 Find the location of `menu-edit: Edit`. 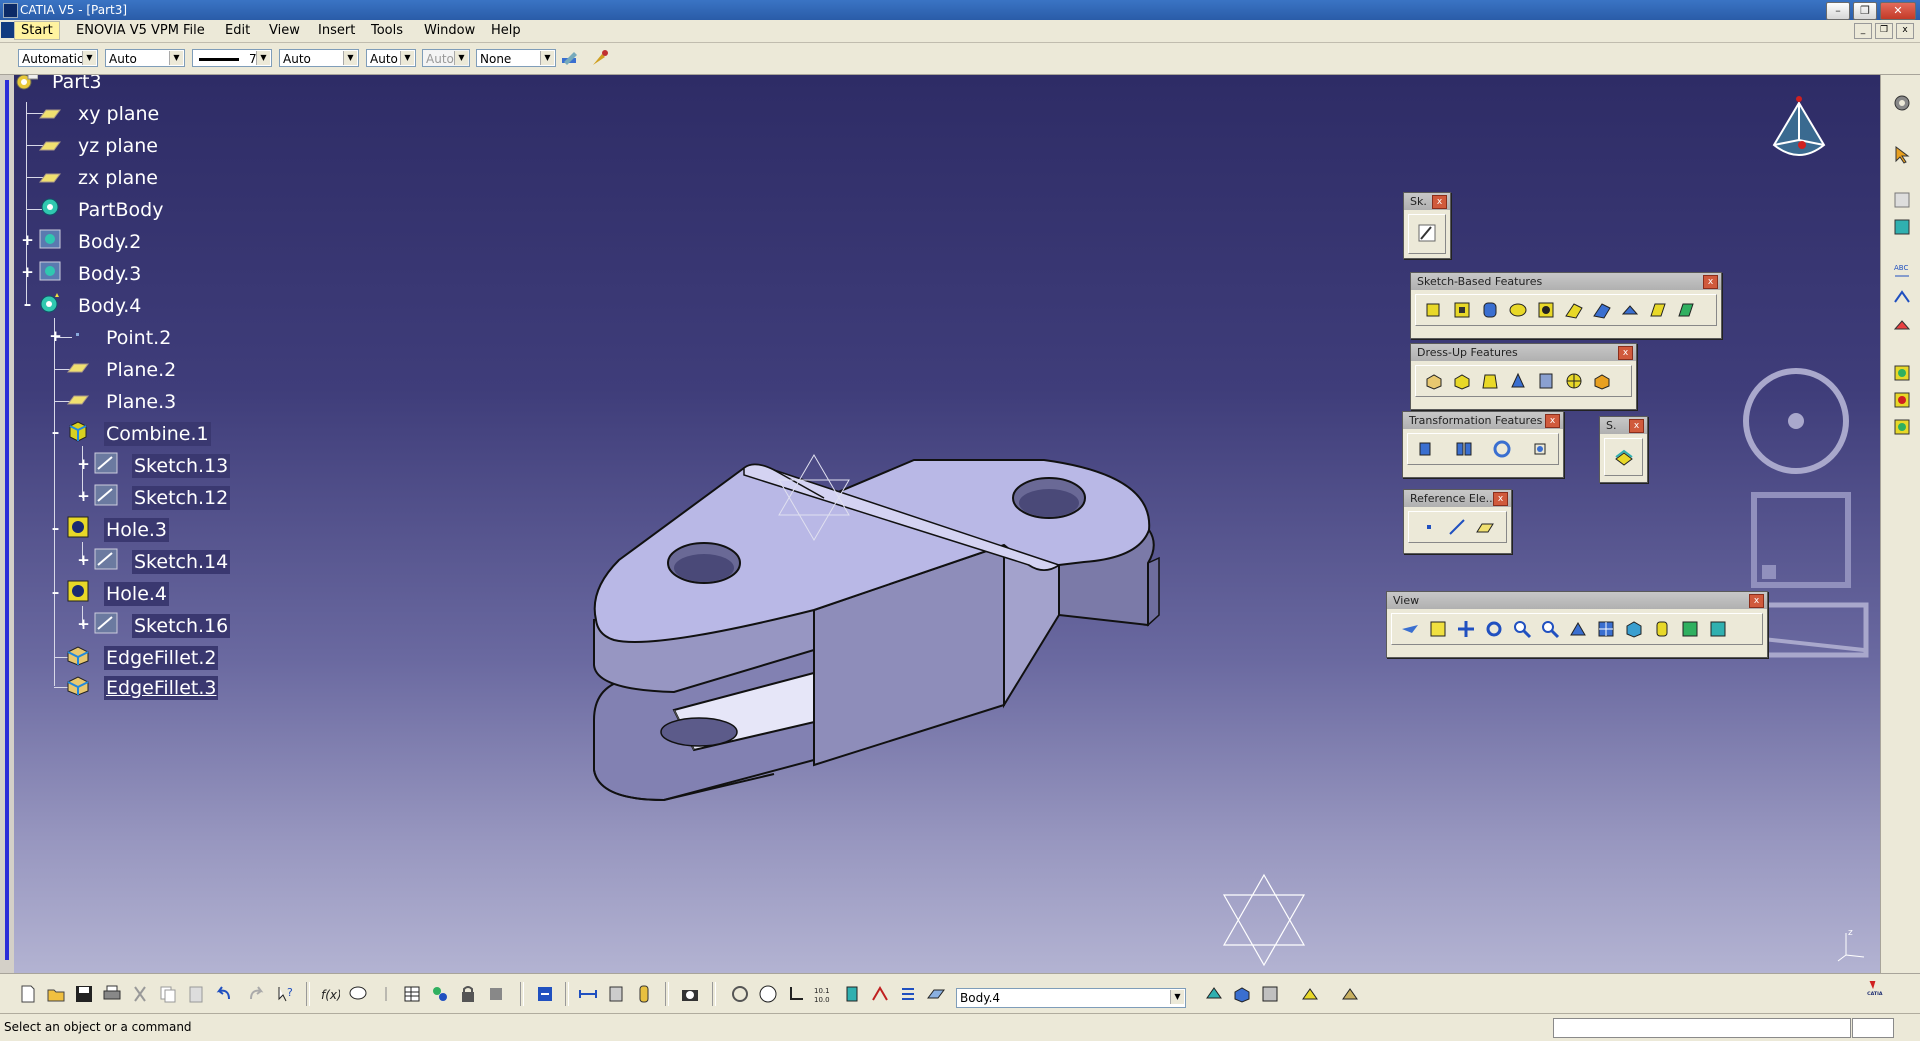

menu-edit: Edit is located at coordinates (237, 30).